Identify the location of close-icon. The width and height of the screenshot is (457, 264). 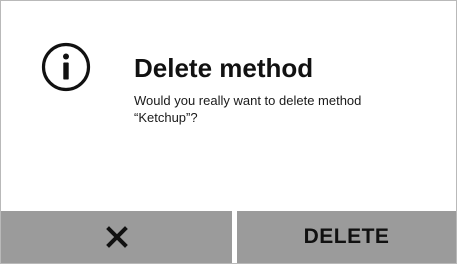
(116, 237).